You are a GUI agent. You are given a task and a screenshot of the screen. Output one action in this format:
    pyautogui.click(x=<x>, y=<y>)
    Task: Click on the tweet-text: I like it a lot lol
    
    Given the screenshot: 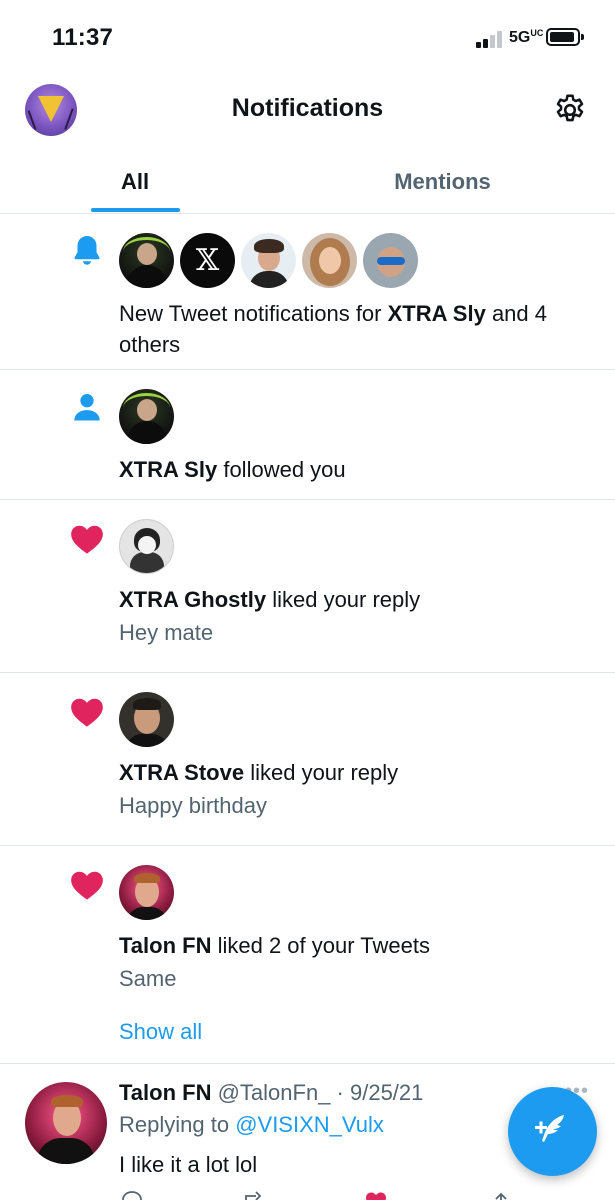 What is the action you would take?
    pyautogui.click(x=188, y=1164)
    